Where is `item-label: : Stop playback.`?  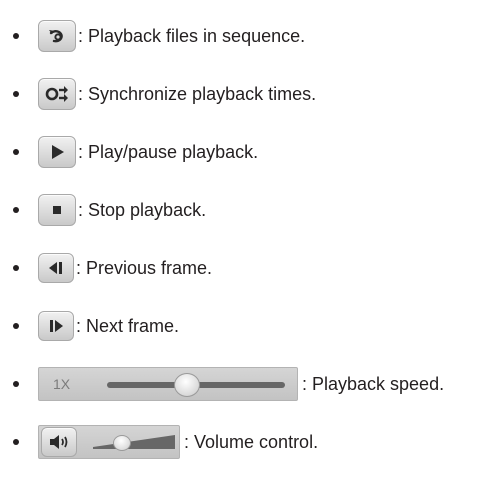
item-label: : Stop playback. is located at coordinates (142, 209).